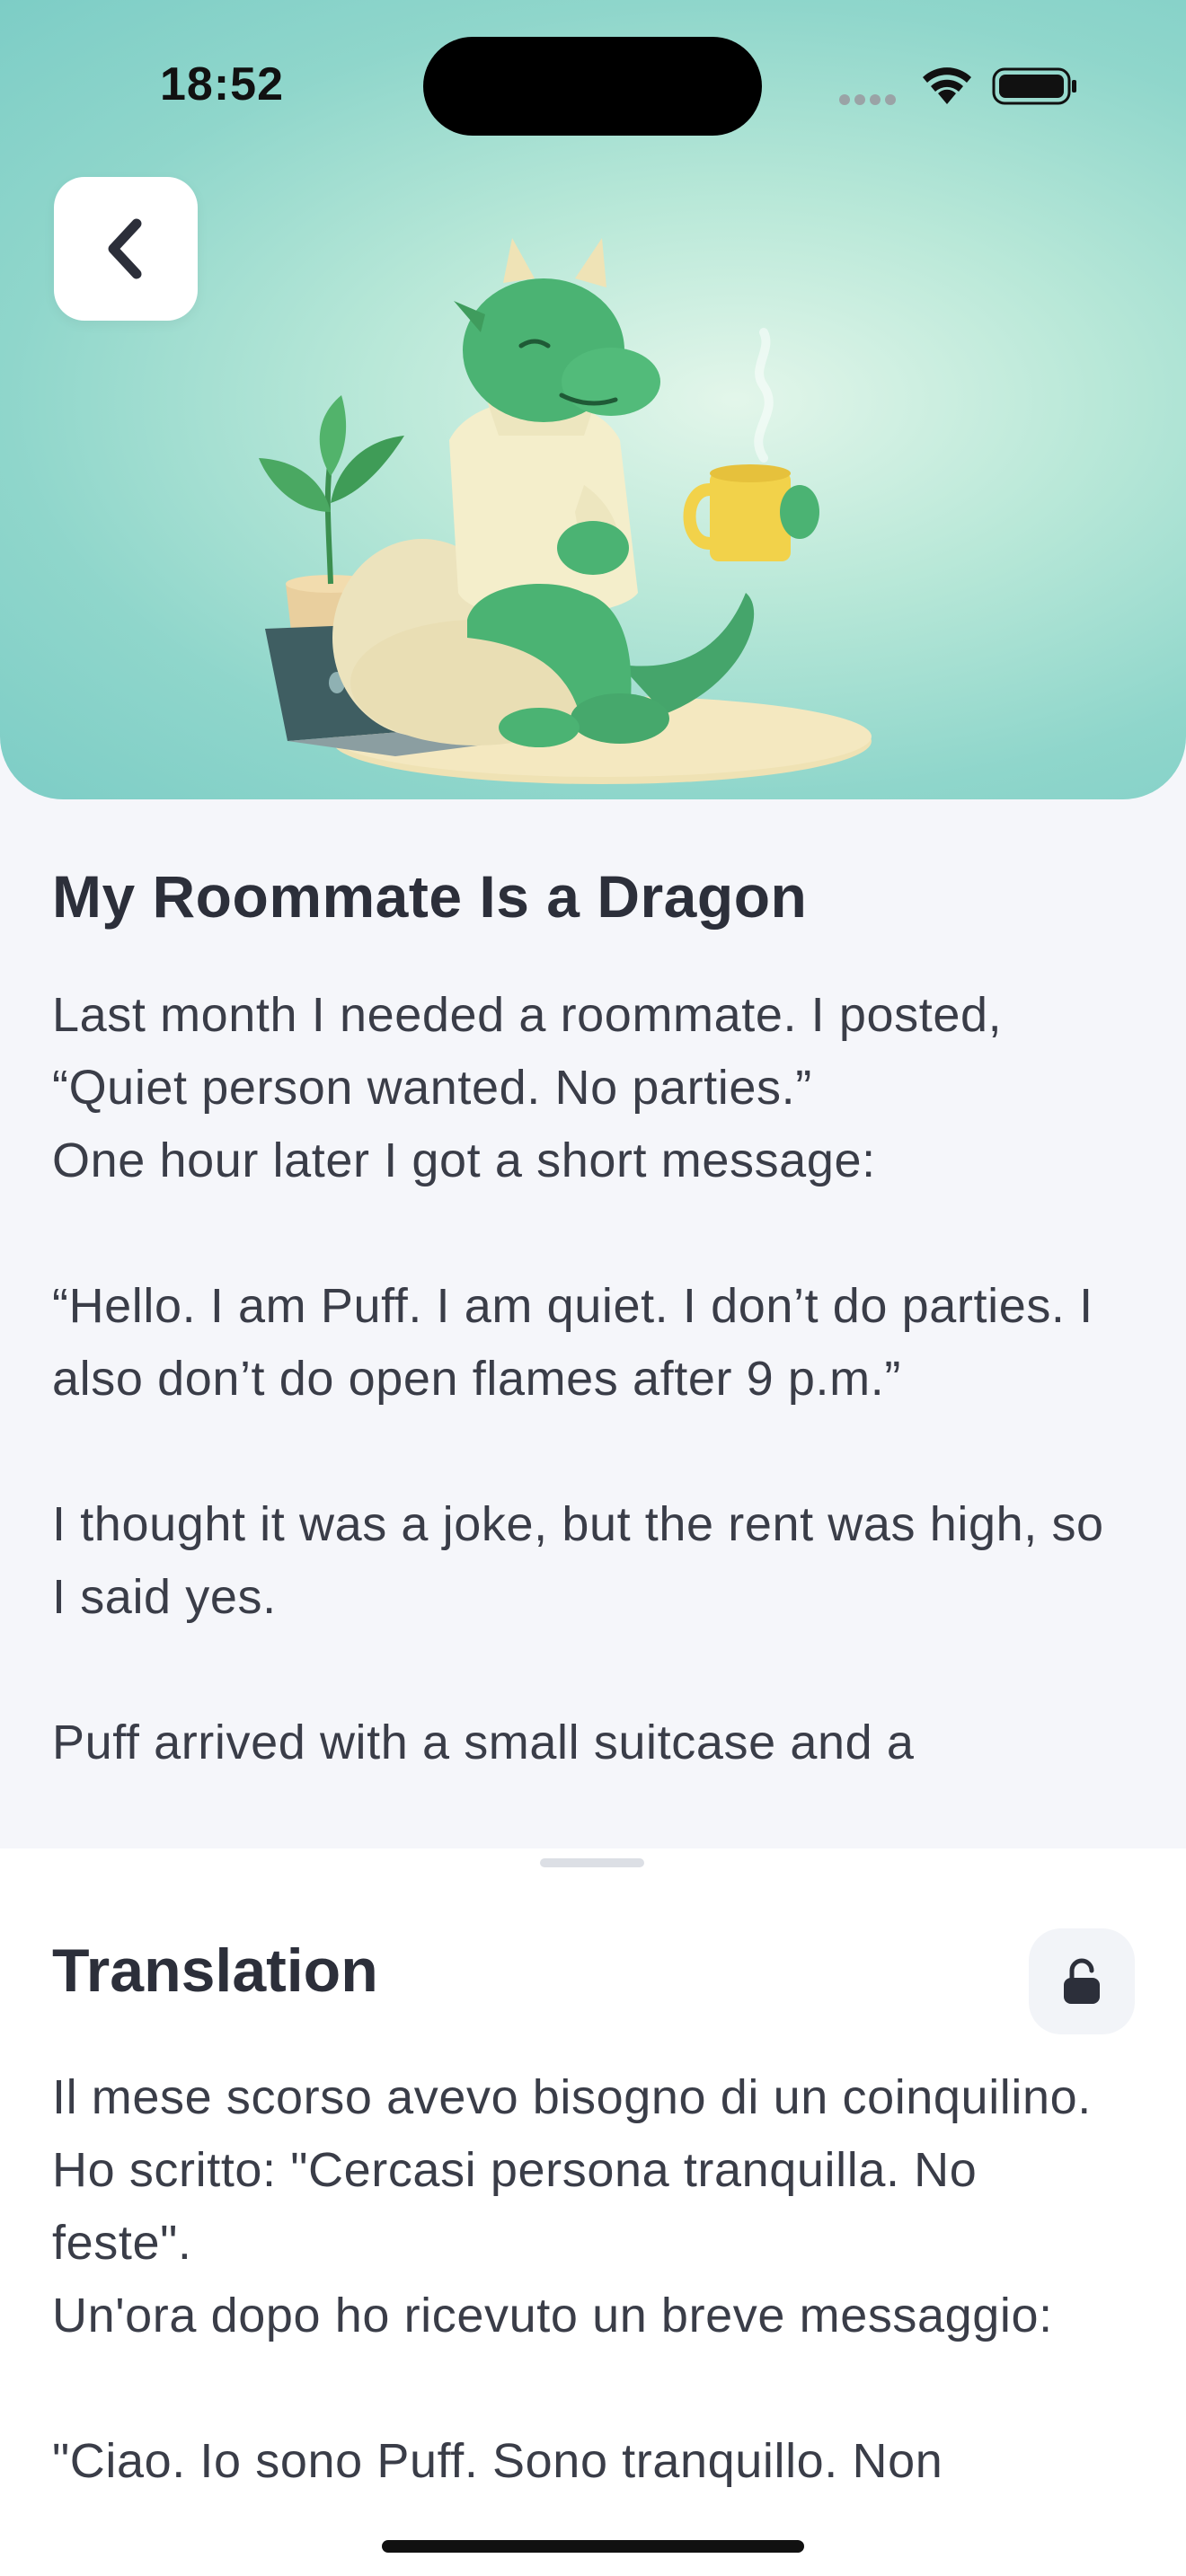 Image resolution: width=1186 pixels, height=2576 pixels. I want to click on lock-button, so click(1082, 1981).